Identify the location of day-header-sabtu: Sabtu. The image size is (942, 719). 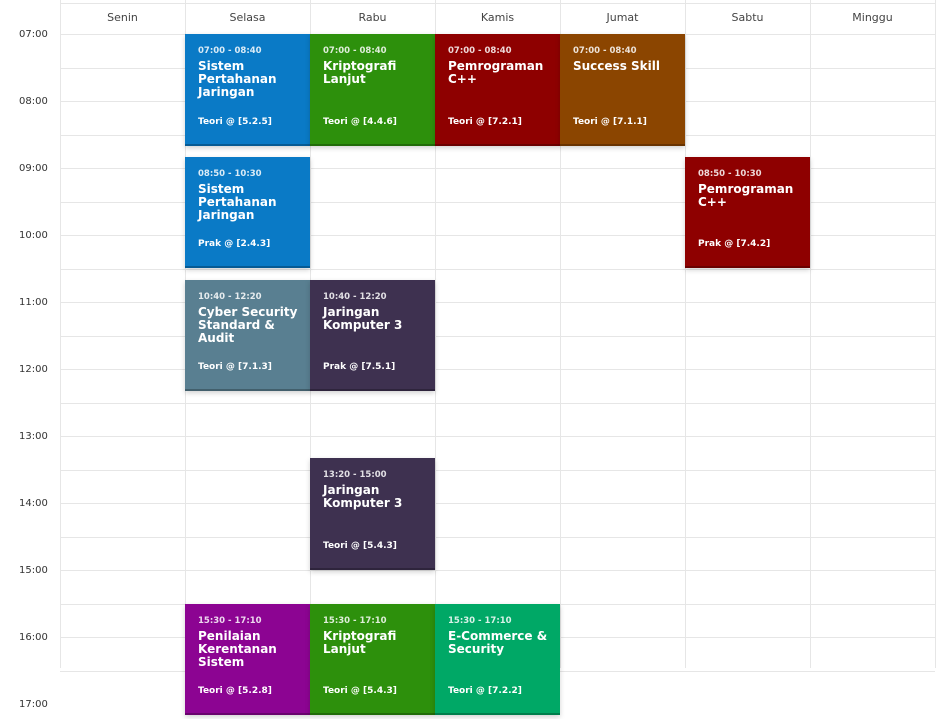
(747, 17).